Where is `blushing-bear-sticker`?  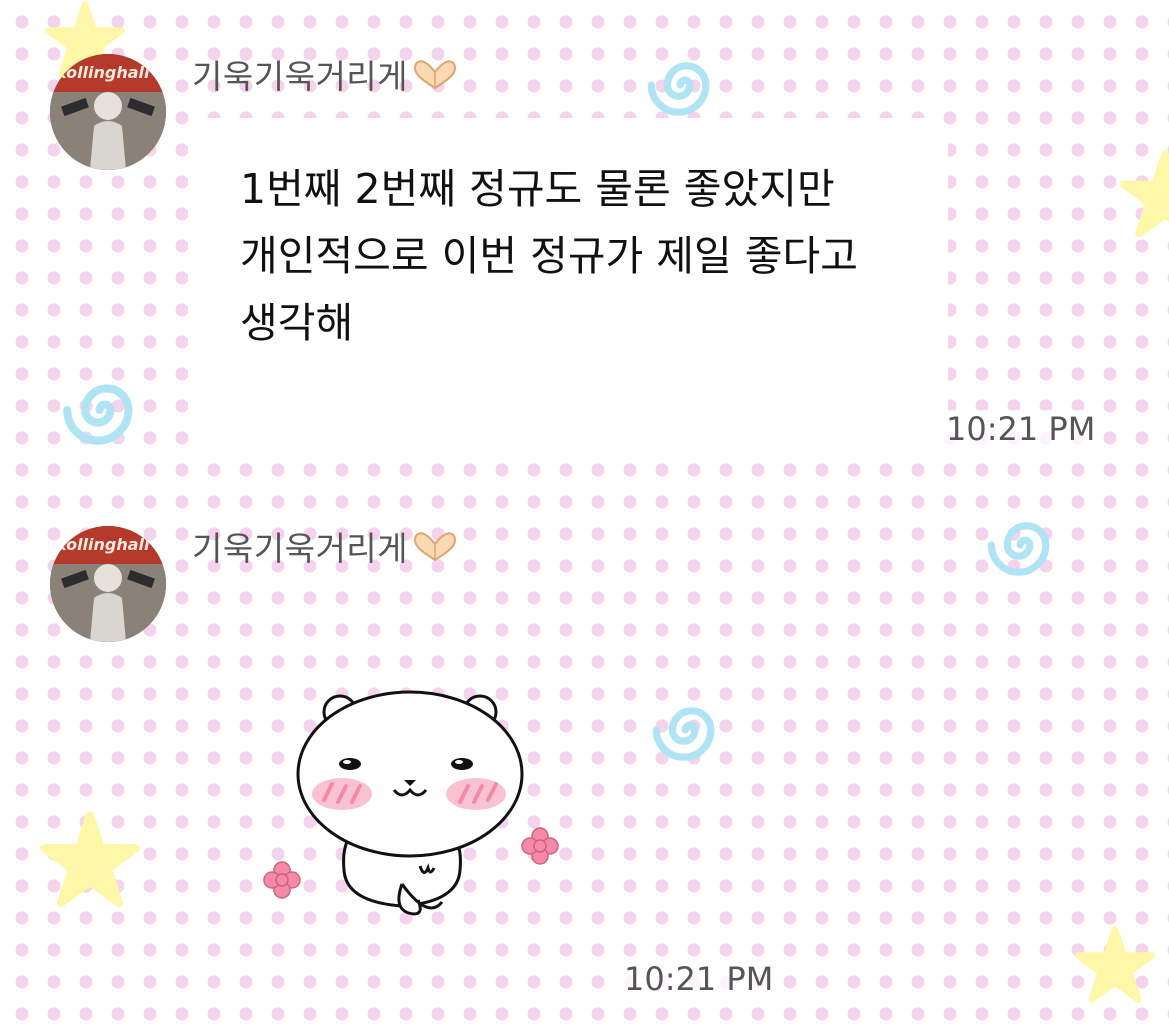 blushing-bear-sticker is located at coordinates (412, 812).